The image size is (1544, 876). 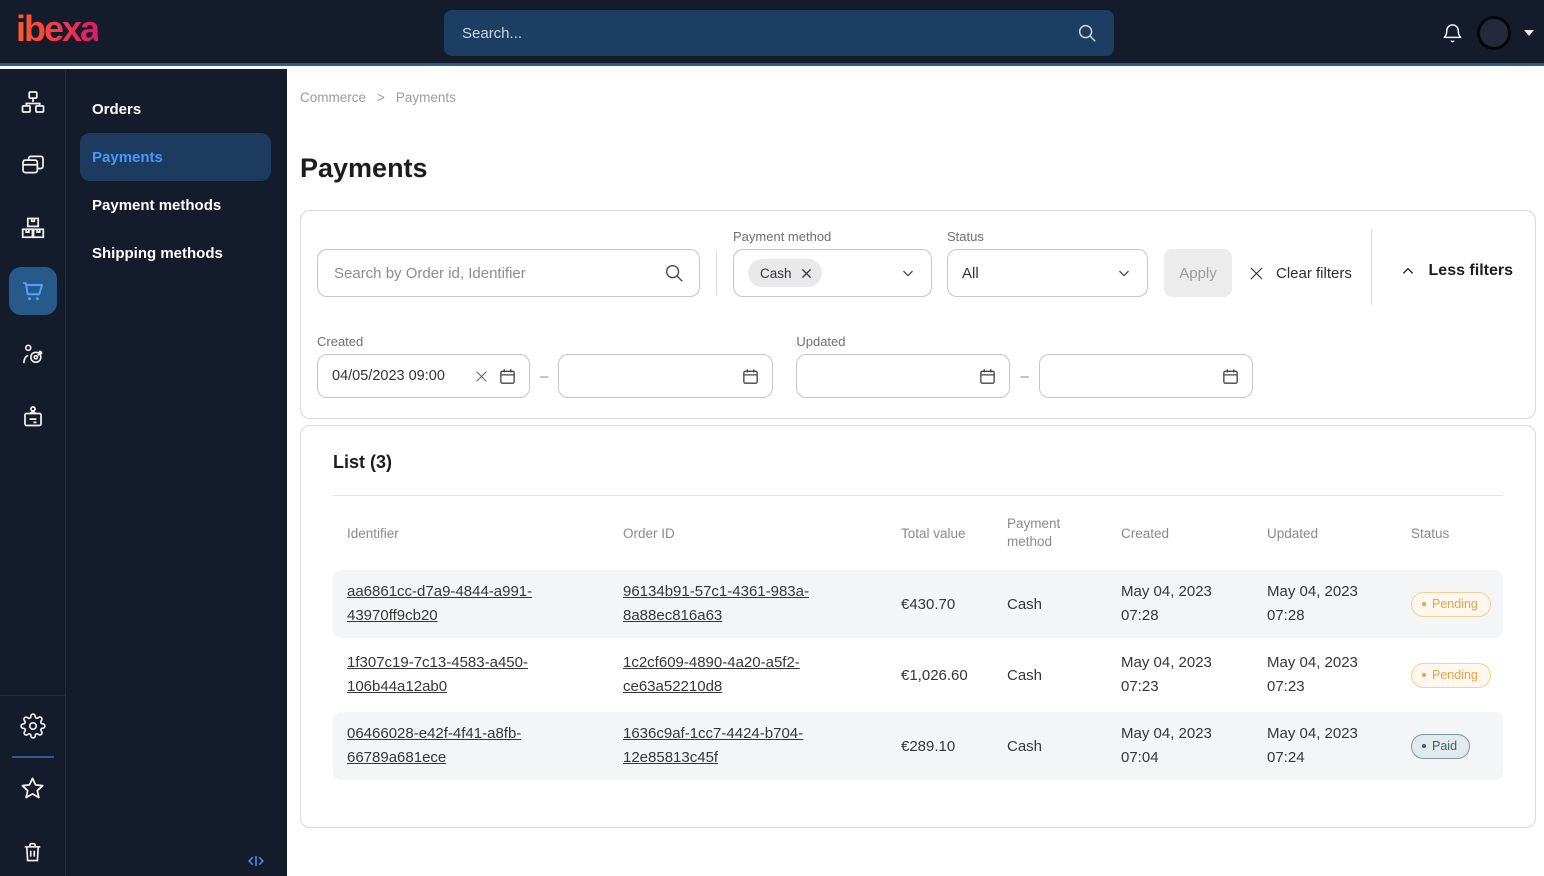 What do you see at coordinates (33, 228) in the screenshot?
I see `sidebar-item-products` at bounding box center [33, 228].